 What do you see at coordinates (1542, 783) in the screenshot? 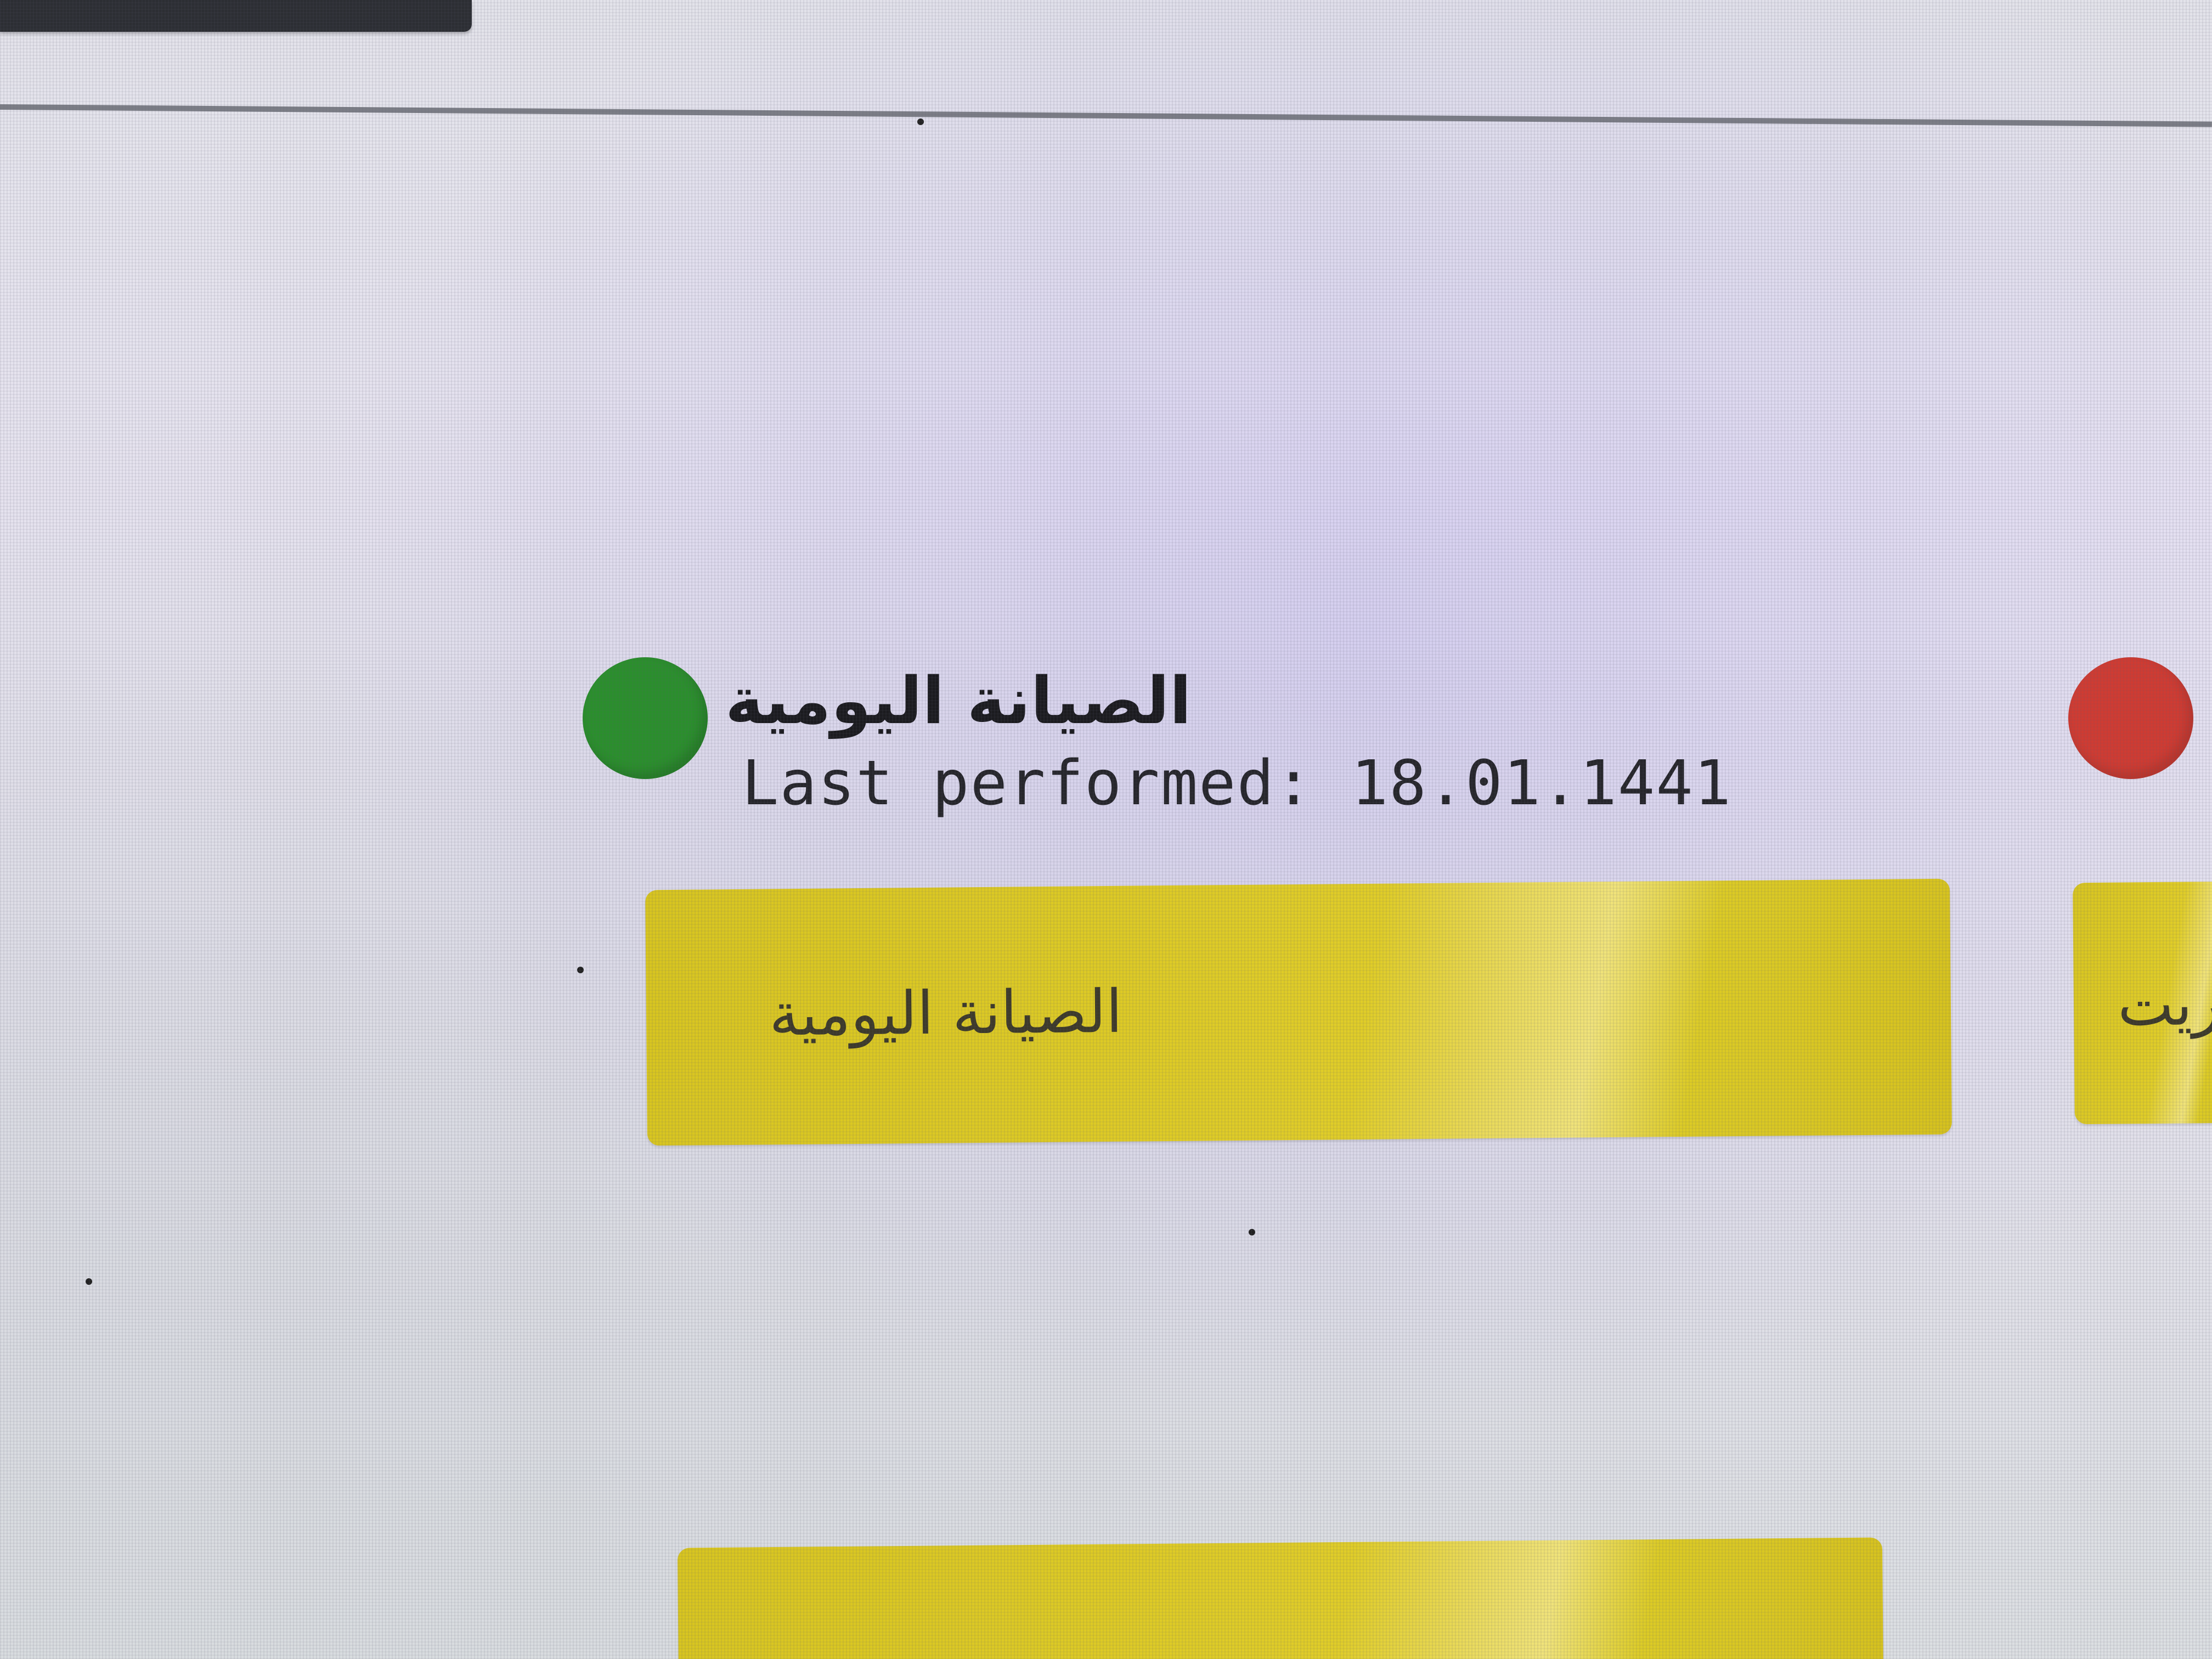
I see `last-performed-date: 18.01.1441` at bounding box center [1542, 783].